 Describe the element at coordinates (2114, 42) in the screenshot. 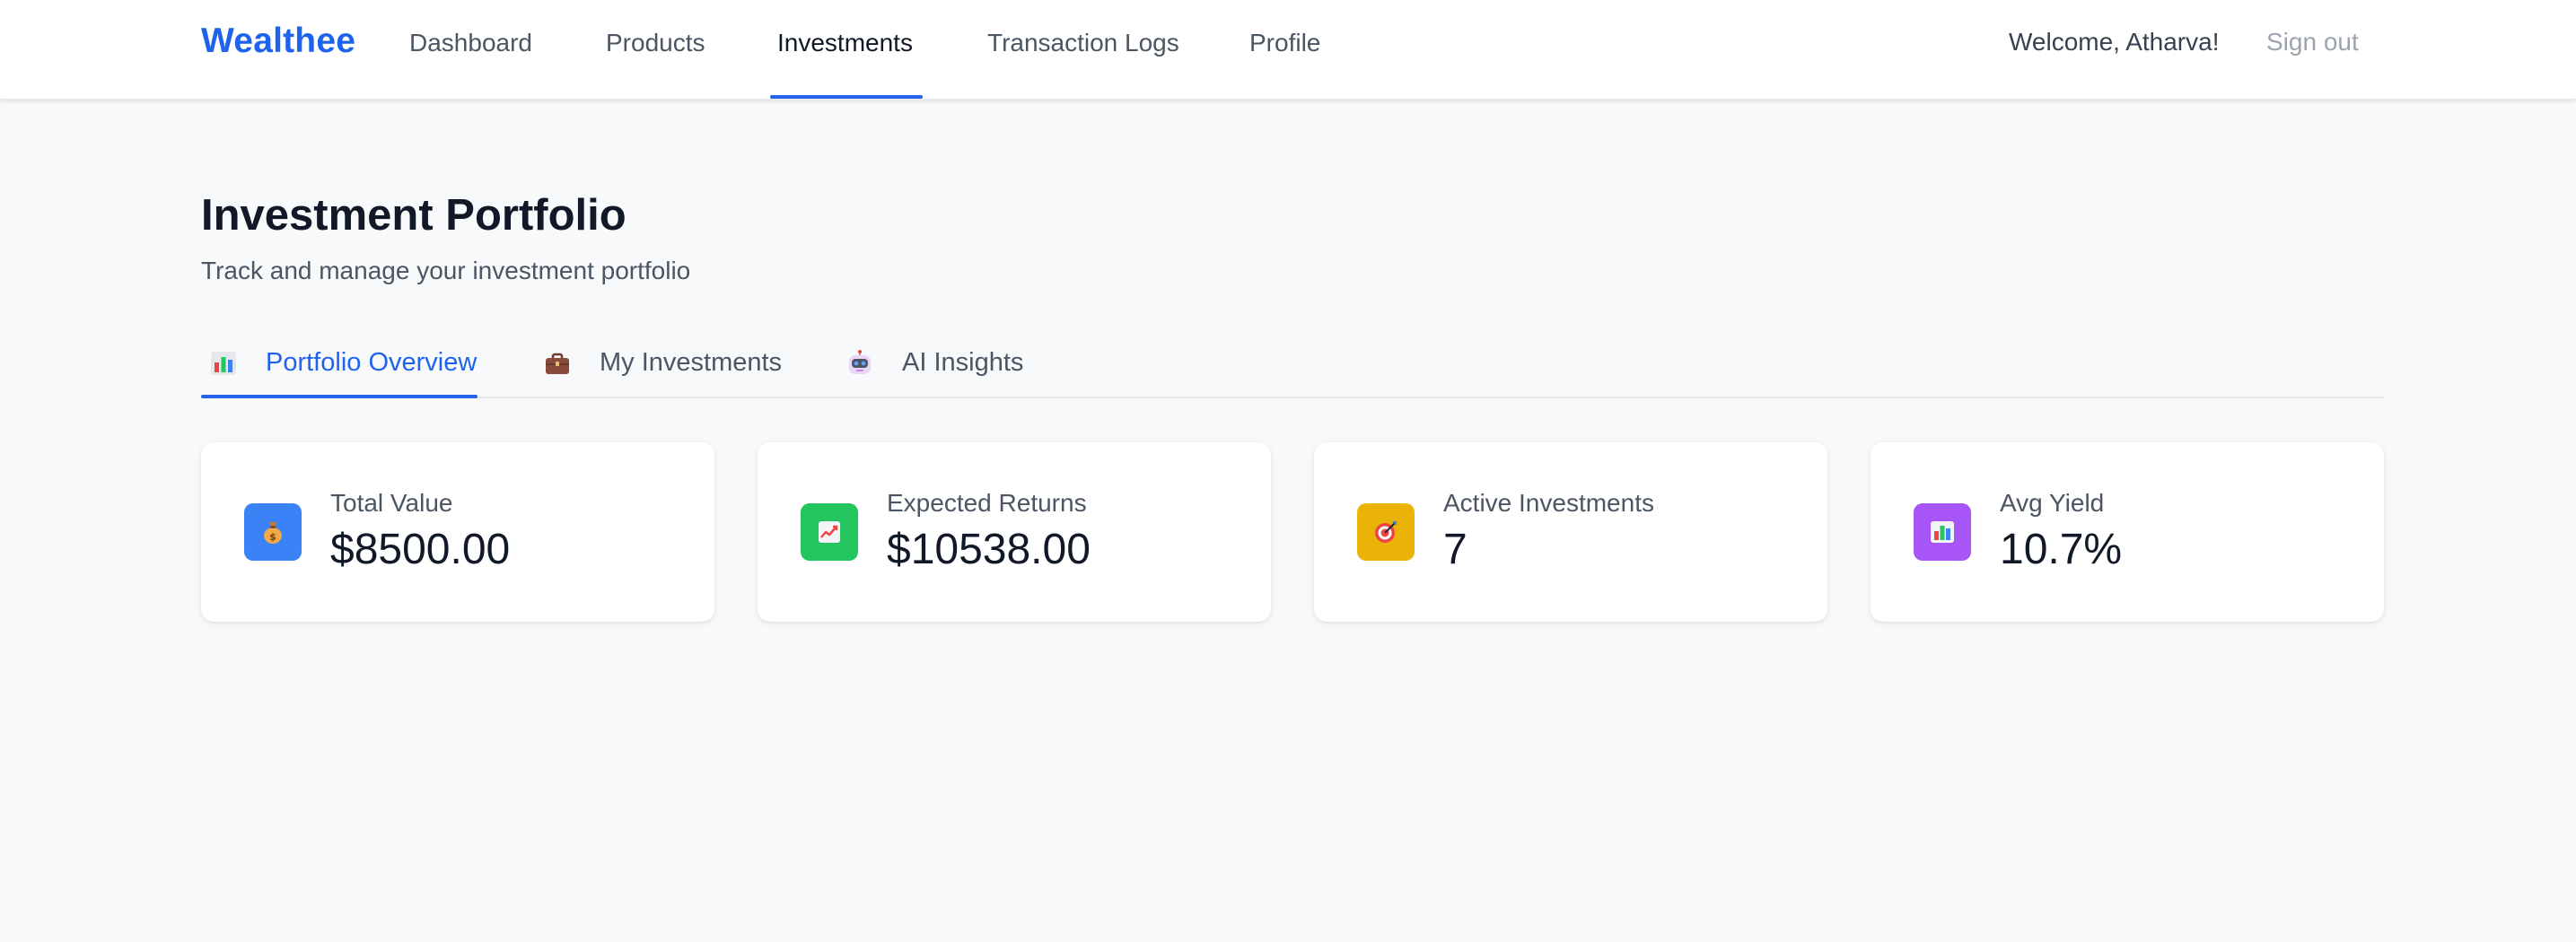

I see `welcome-message: Welcome, Atharva!` at that location.